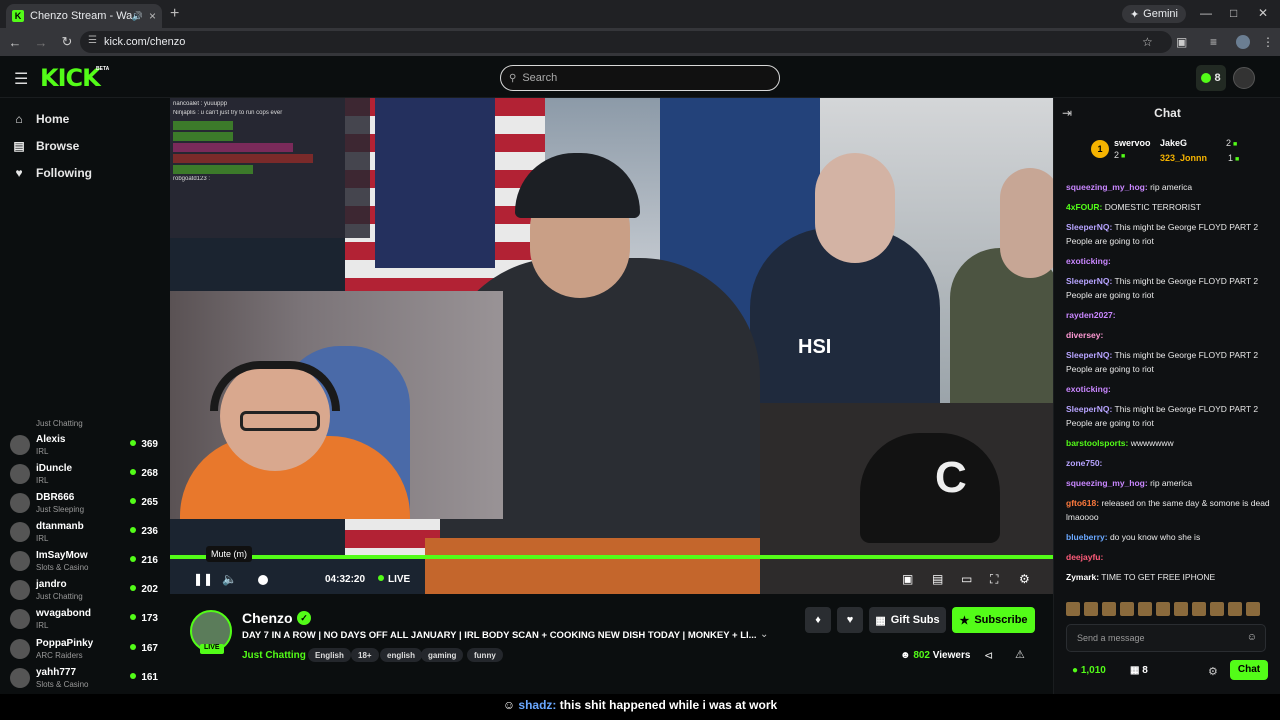 This screenshot has width=1280, height=720. What do you see at coordinates (1244, 78) in the screenshot?
I see `user-avatar` at bounding box center [1244, 78].